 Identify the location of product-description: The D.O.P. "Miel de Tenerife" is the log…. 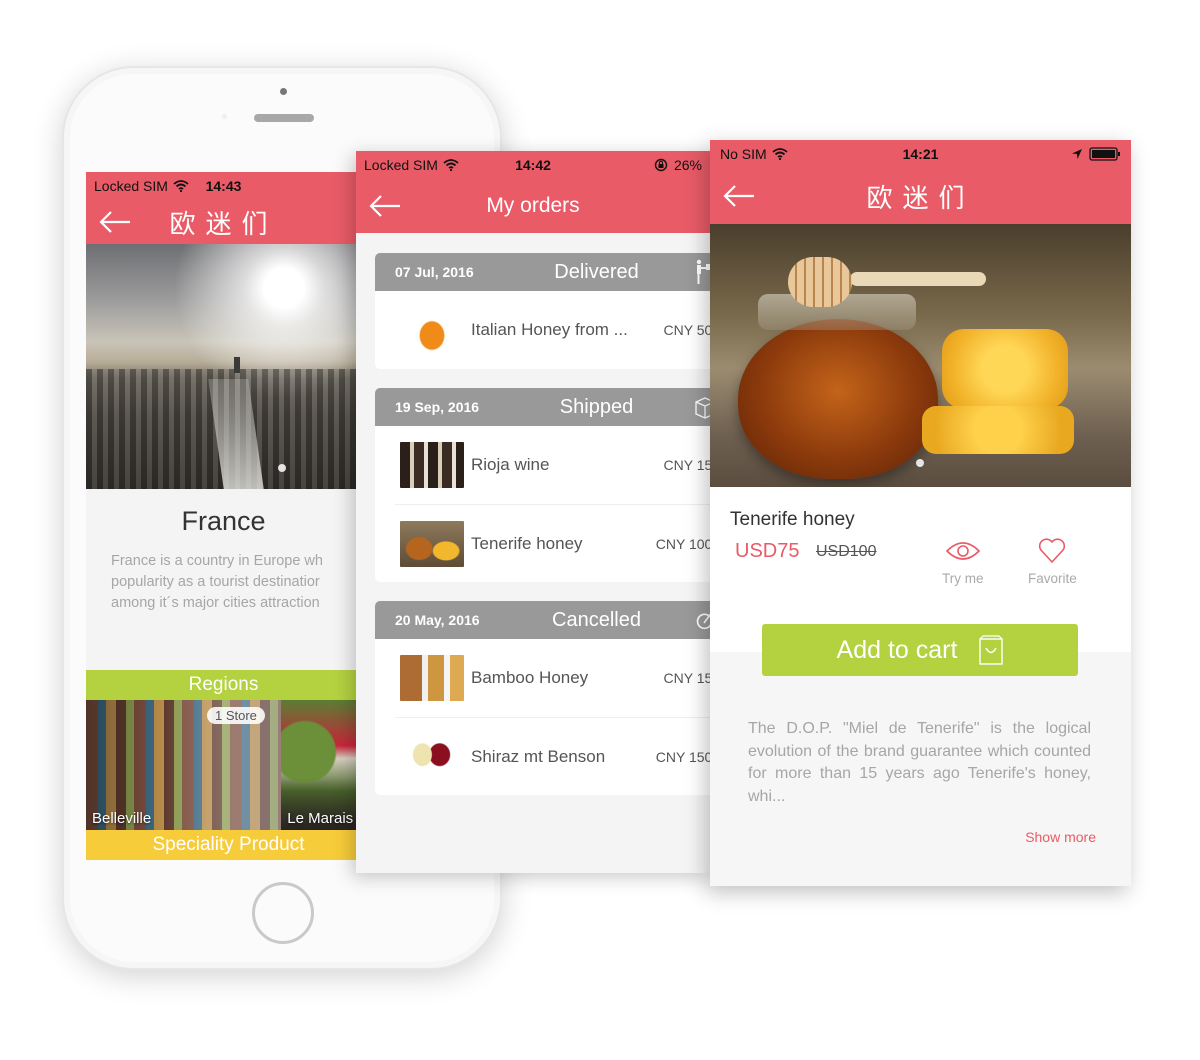
(919, 762).